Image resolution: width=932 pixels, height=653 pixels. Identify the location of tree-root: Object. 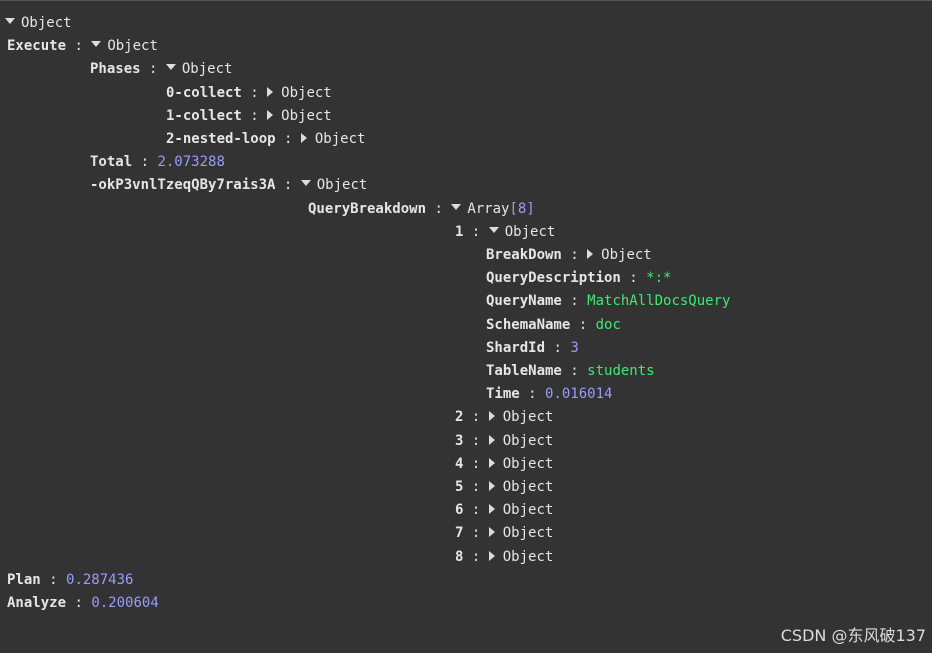
(38, 23).